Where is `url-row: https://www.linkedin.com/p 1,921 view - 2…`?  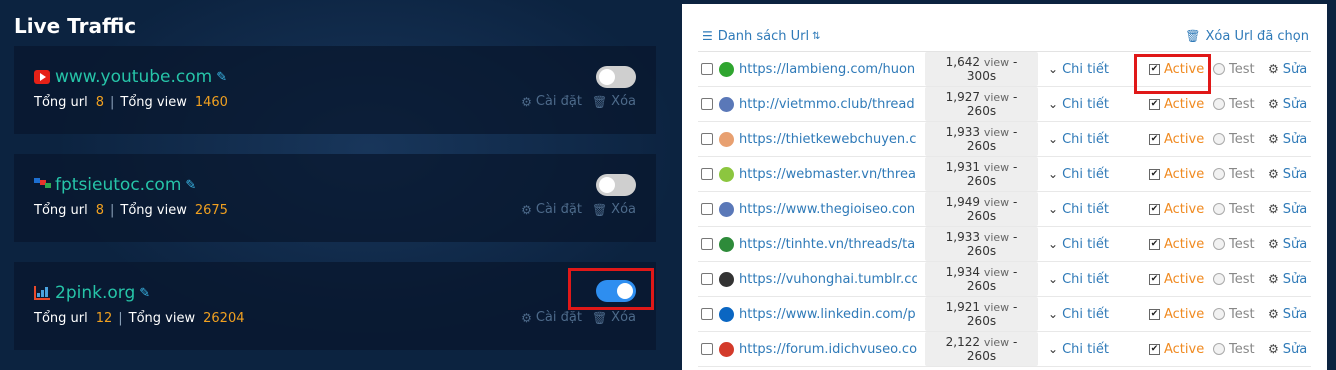
url-row: https://www.linkedin.com/p 1,921 view - 2… is located at coordinates (1004, 314).